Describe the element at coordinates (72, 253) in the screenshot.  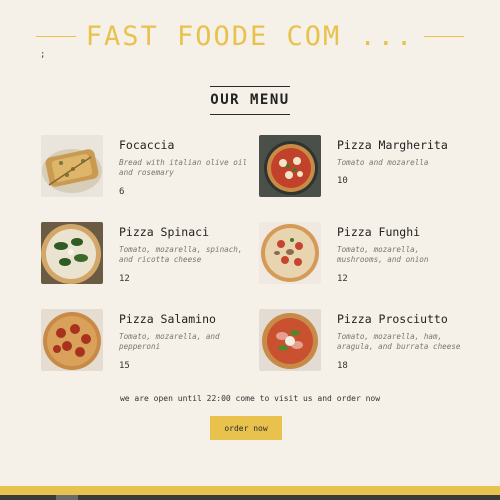
I see `pizza-spinaci-photo` at that location.